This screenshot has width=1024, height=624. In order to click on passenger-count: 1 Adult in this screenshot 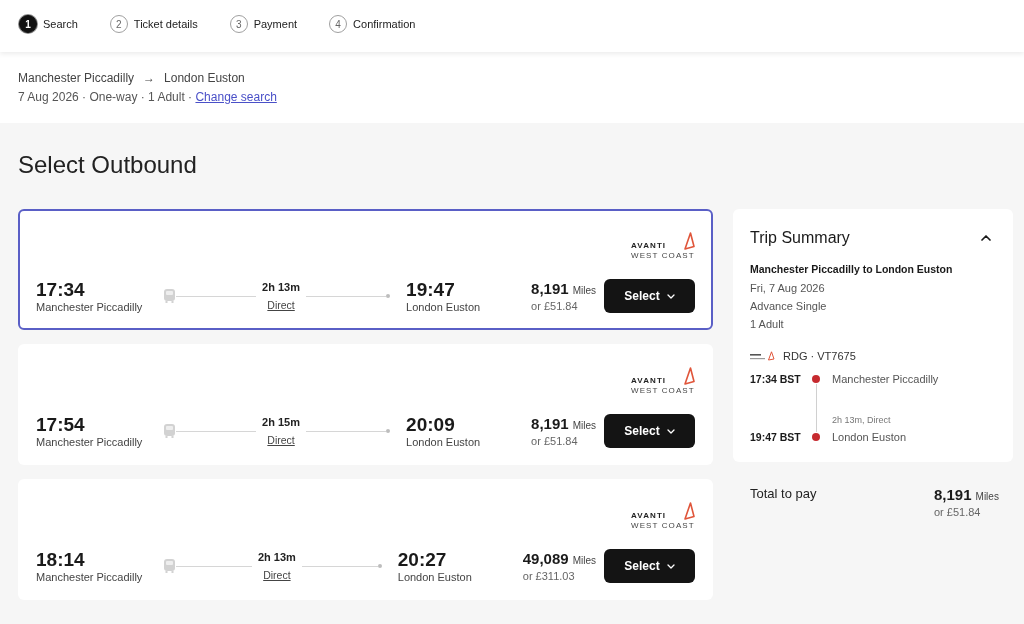, I will do `click(767, 324)`.